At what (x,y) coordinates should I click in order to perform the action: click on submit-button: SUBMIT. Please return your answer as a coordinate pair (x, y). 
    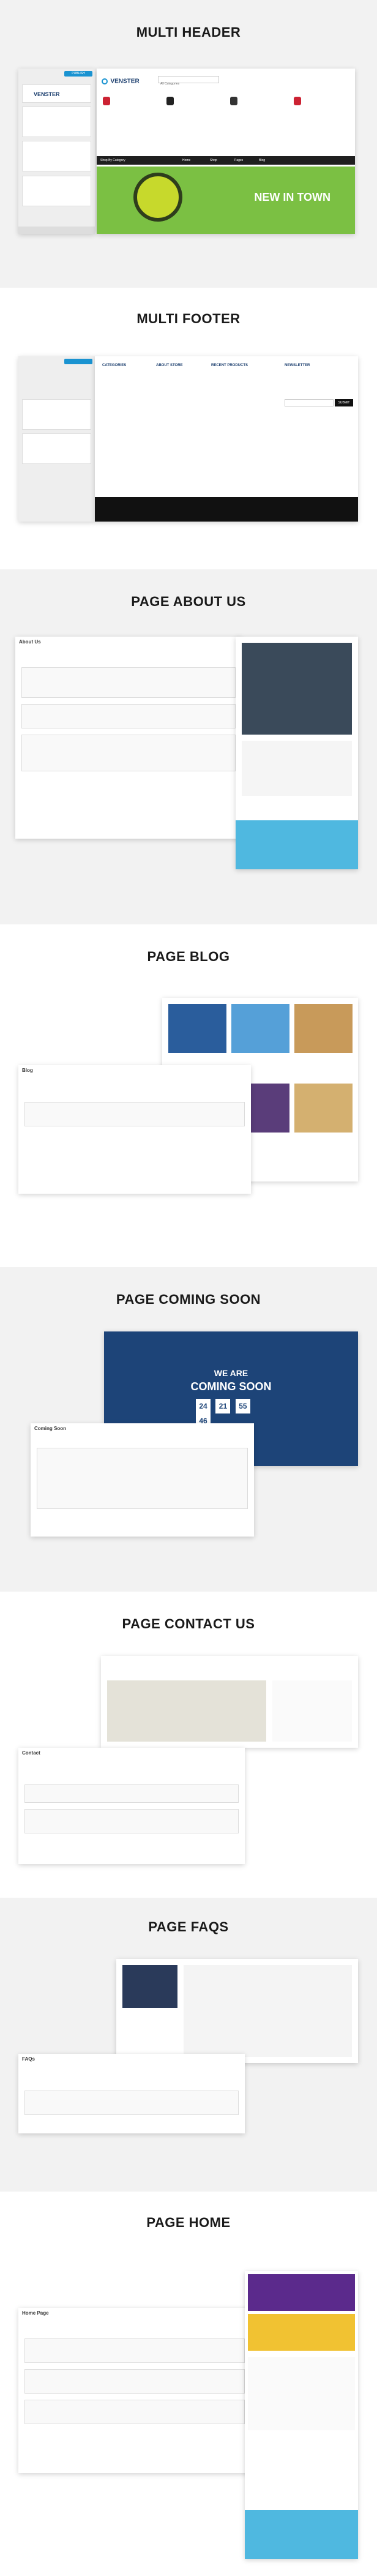
    Looking at the image, I should click on (344, 402).